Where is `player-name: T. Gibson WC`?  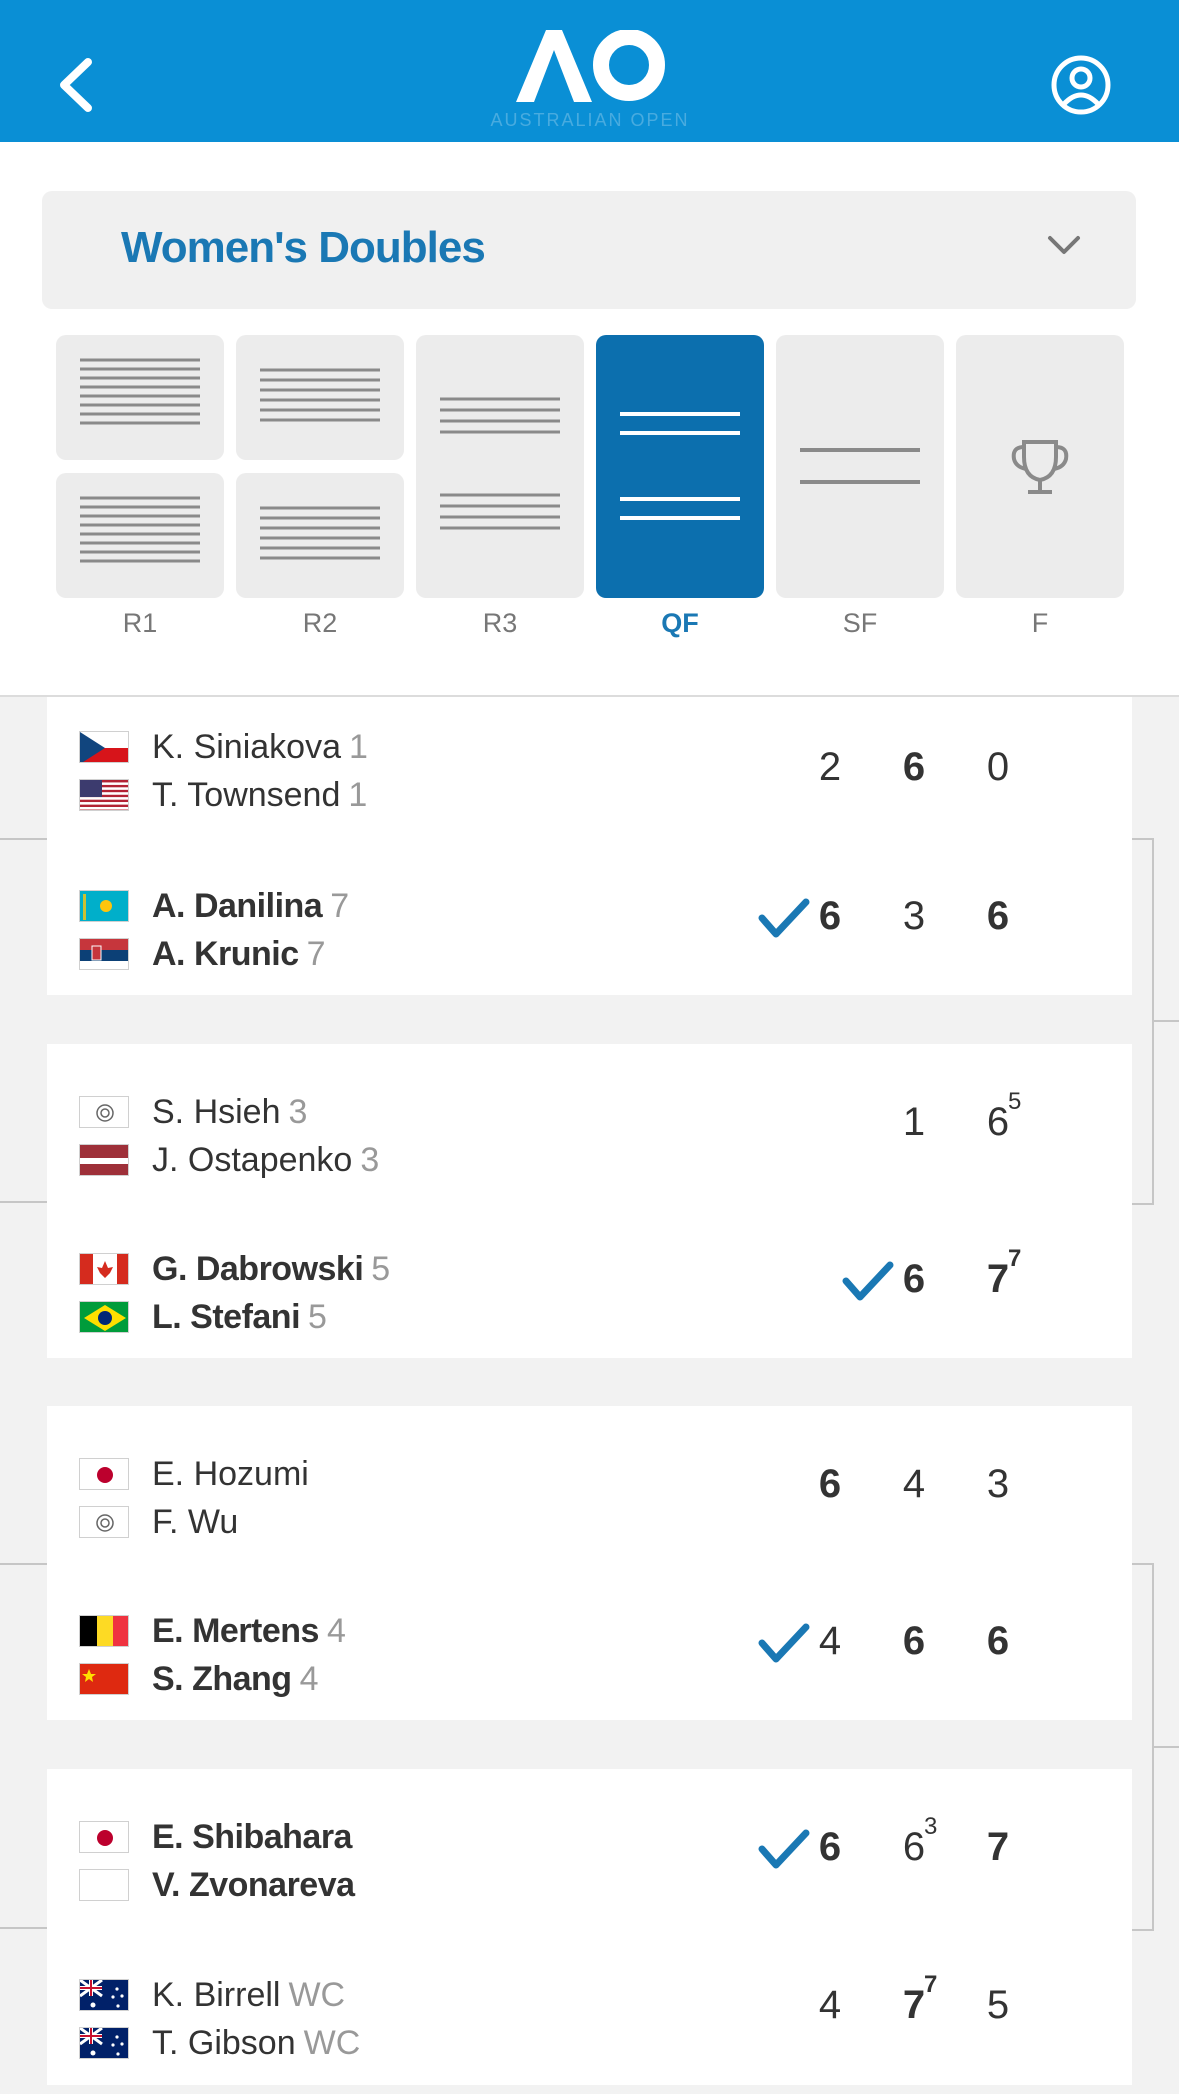
player-name: T. Gibson WC is located at coordinates (256, 2043).